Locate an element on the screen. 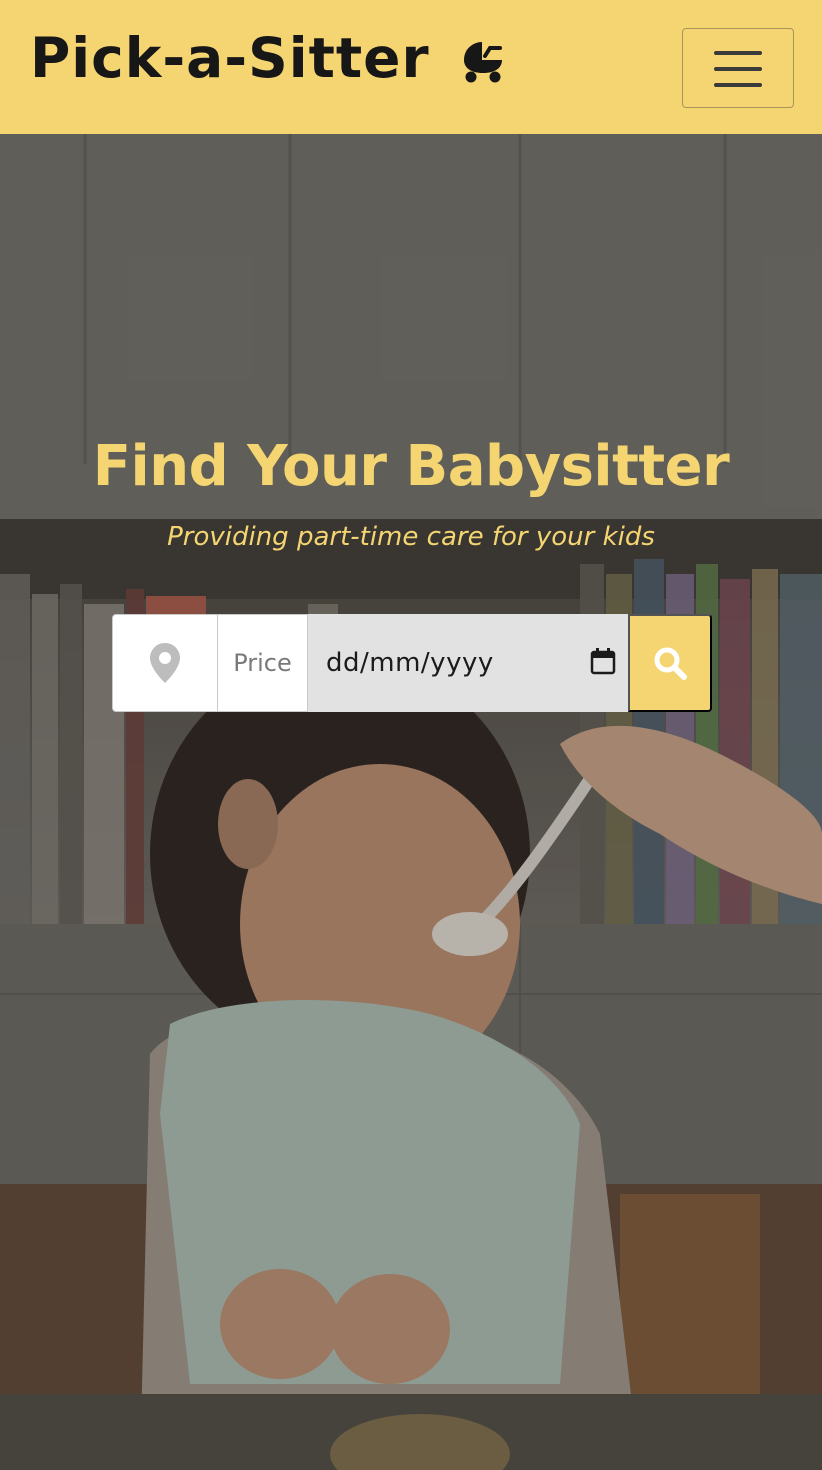  brand-name: Pick-a-Sitter is located at coordinates (230, 58).